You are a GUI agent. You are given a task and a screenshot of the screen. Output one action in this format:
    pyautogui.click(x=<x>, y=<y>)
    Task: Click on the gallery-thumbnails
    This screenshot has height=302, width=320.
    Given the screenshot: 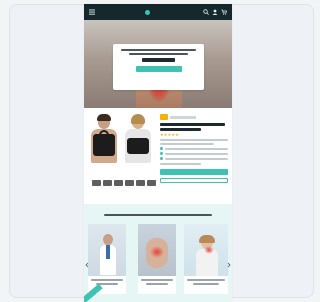 What is the action you would take?
    pyautogui.click(x=124, y=183)
    